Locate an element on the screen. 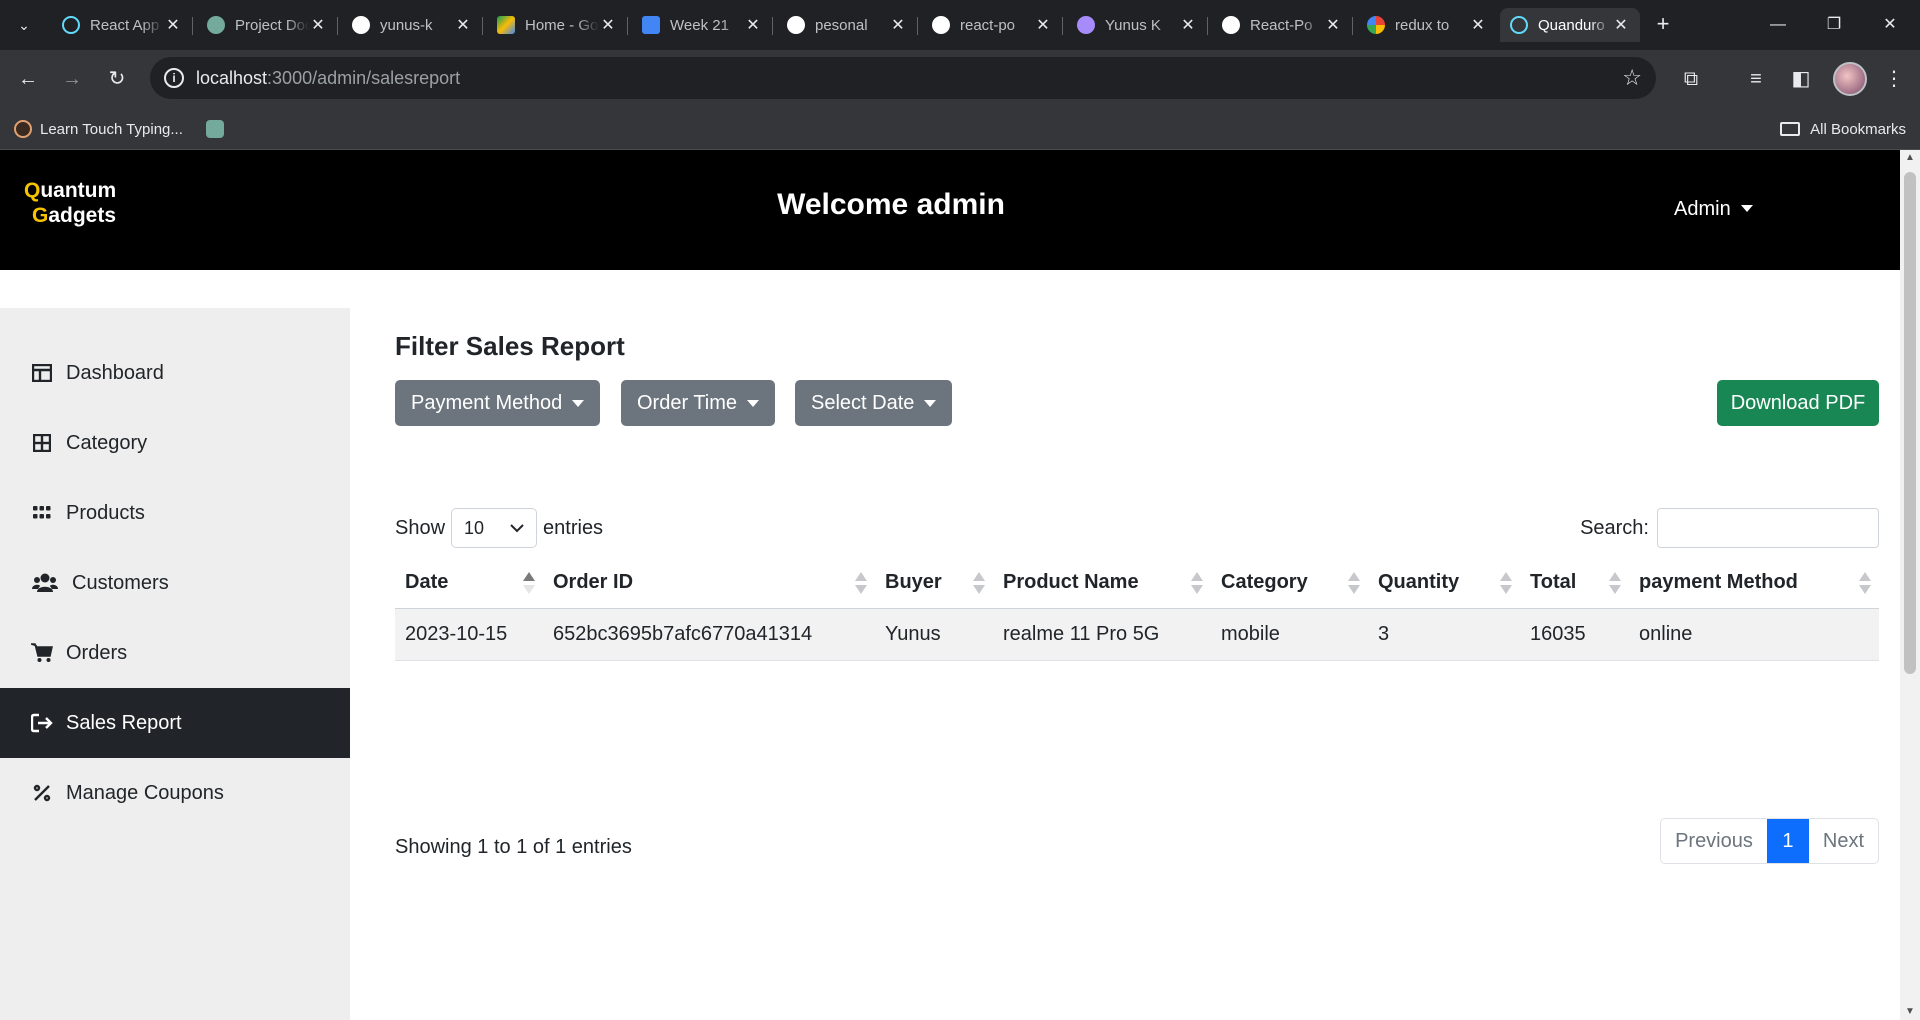  column-header-payment-method: payment Method is located at coordinates (1754, 583).